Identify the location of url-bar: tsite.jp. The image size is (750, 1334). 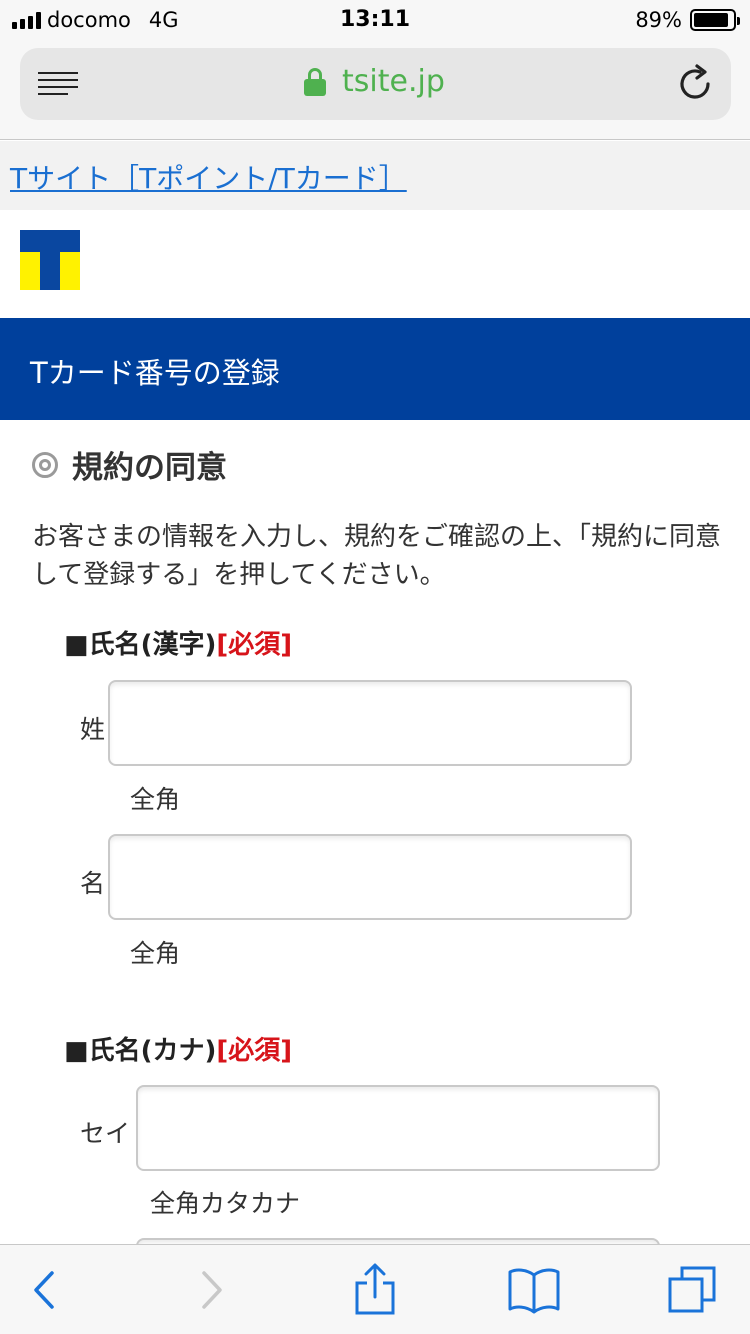
(375, 84).